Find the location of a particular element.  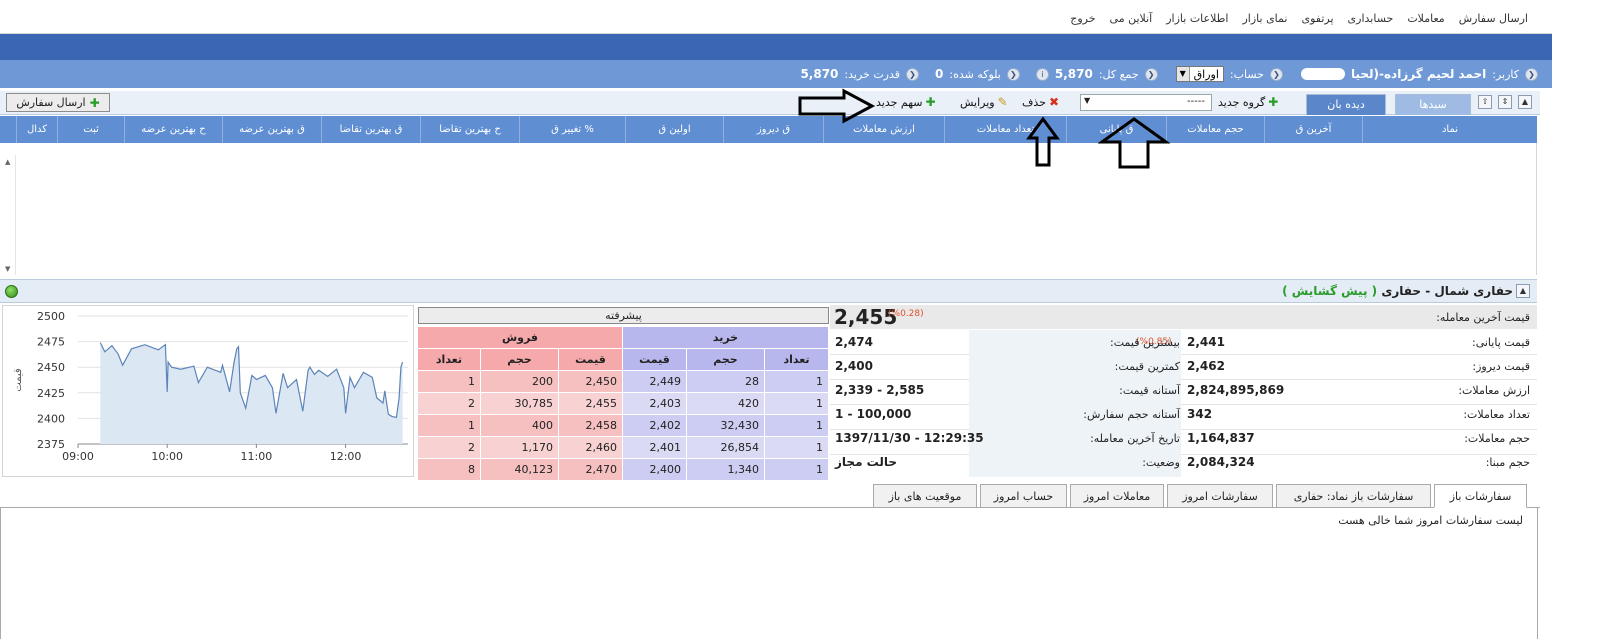

chevron-left-icon: ❮ is located at coordinates (1276, 74).